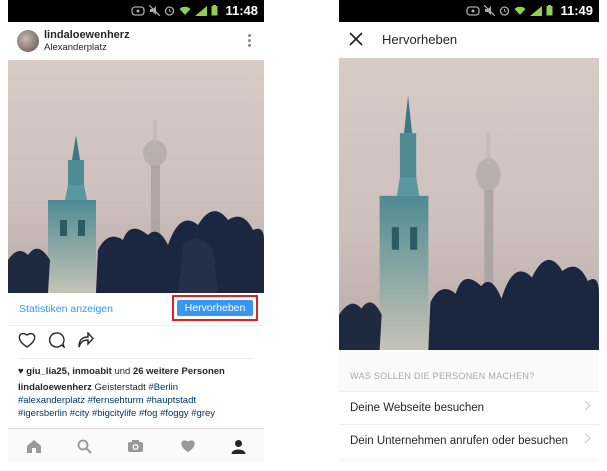 This screenshot has height=471, width=607. I want to click on likes-conjunction: und, so click(122, 371).